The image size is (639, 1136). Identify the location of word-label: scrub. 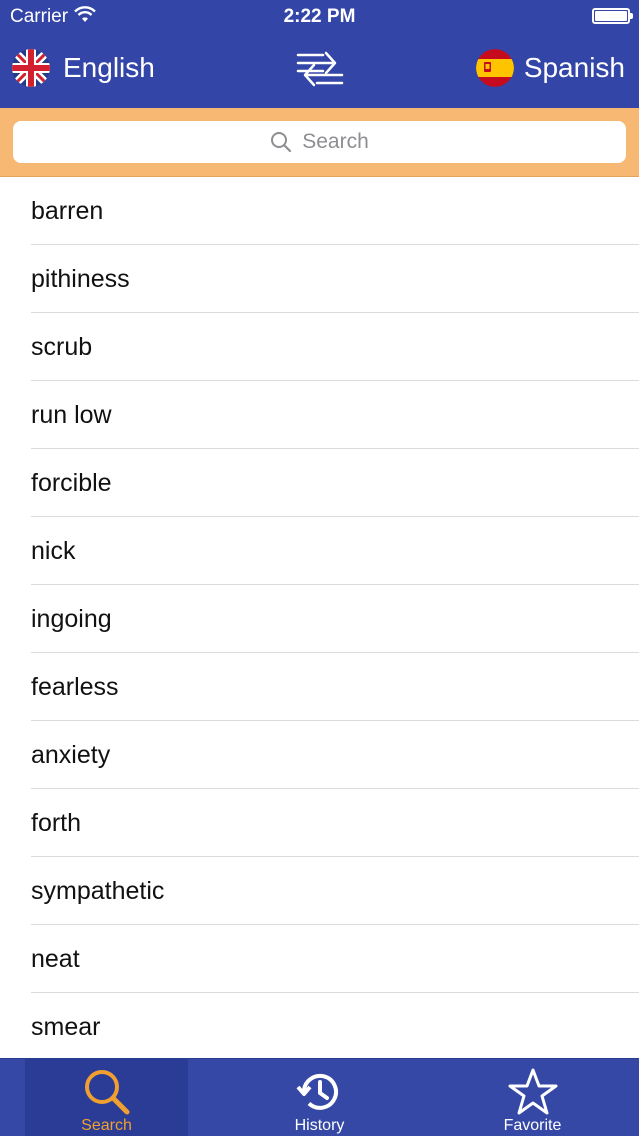
(62, 346).